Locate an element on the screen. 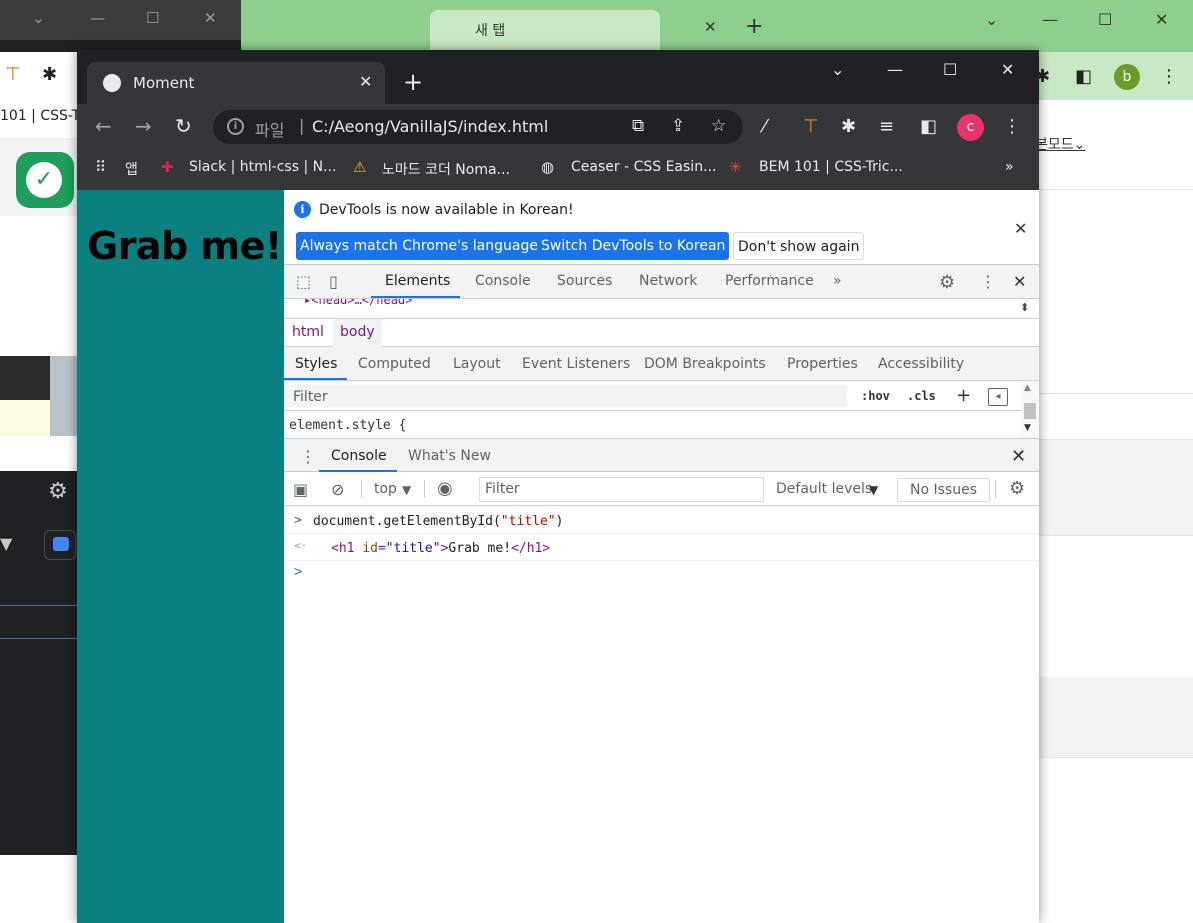 The height and width of the screenshot is (923, 1193). tab-network: Network is located at coordinates (668, 281).